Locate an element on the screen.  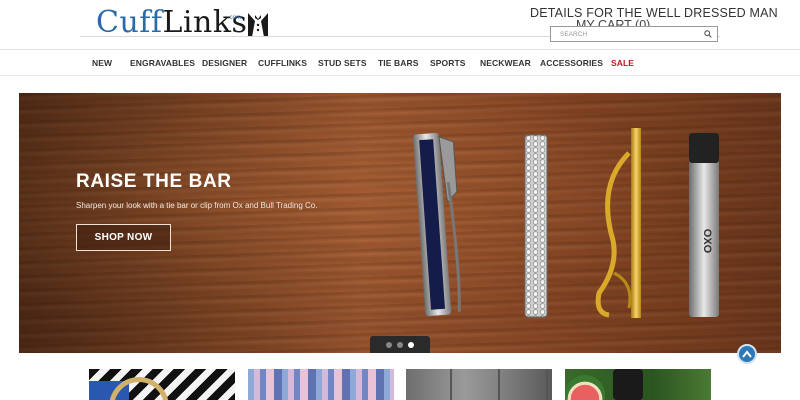
nav-item-sale: SALE is located at coordinates (622, 63).